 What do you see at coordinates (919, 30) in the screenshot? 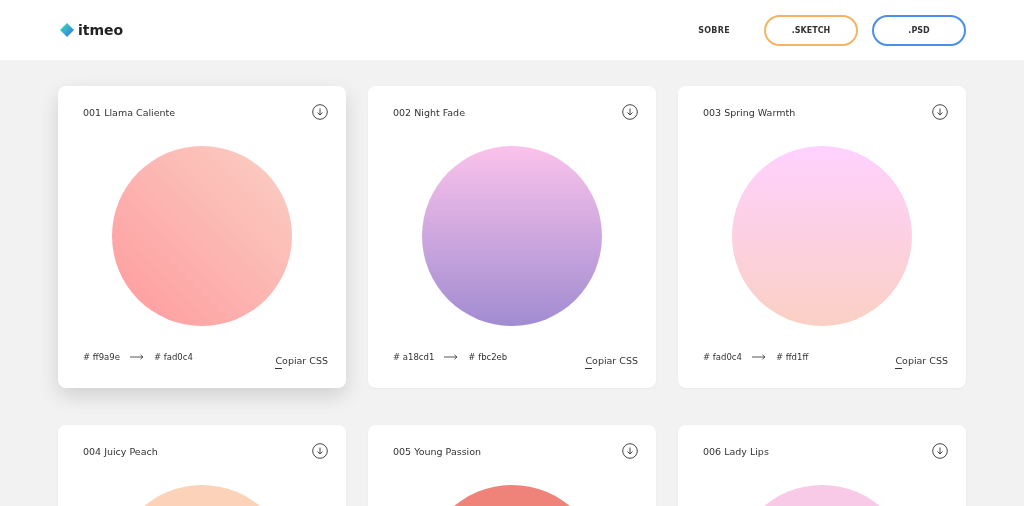
I see `download-button: .PSD` at bounding box center [919, 30].